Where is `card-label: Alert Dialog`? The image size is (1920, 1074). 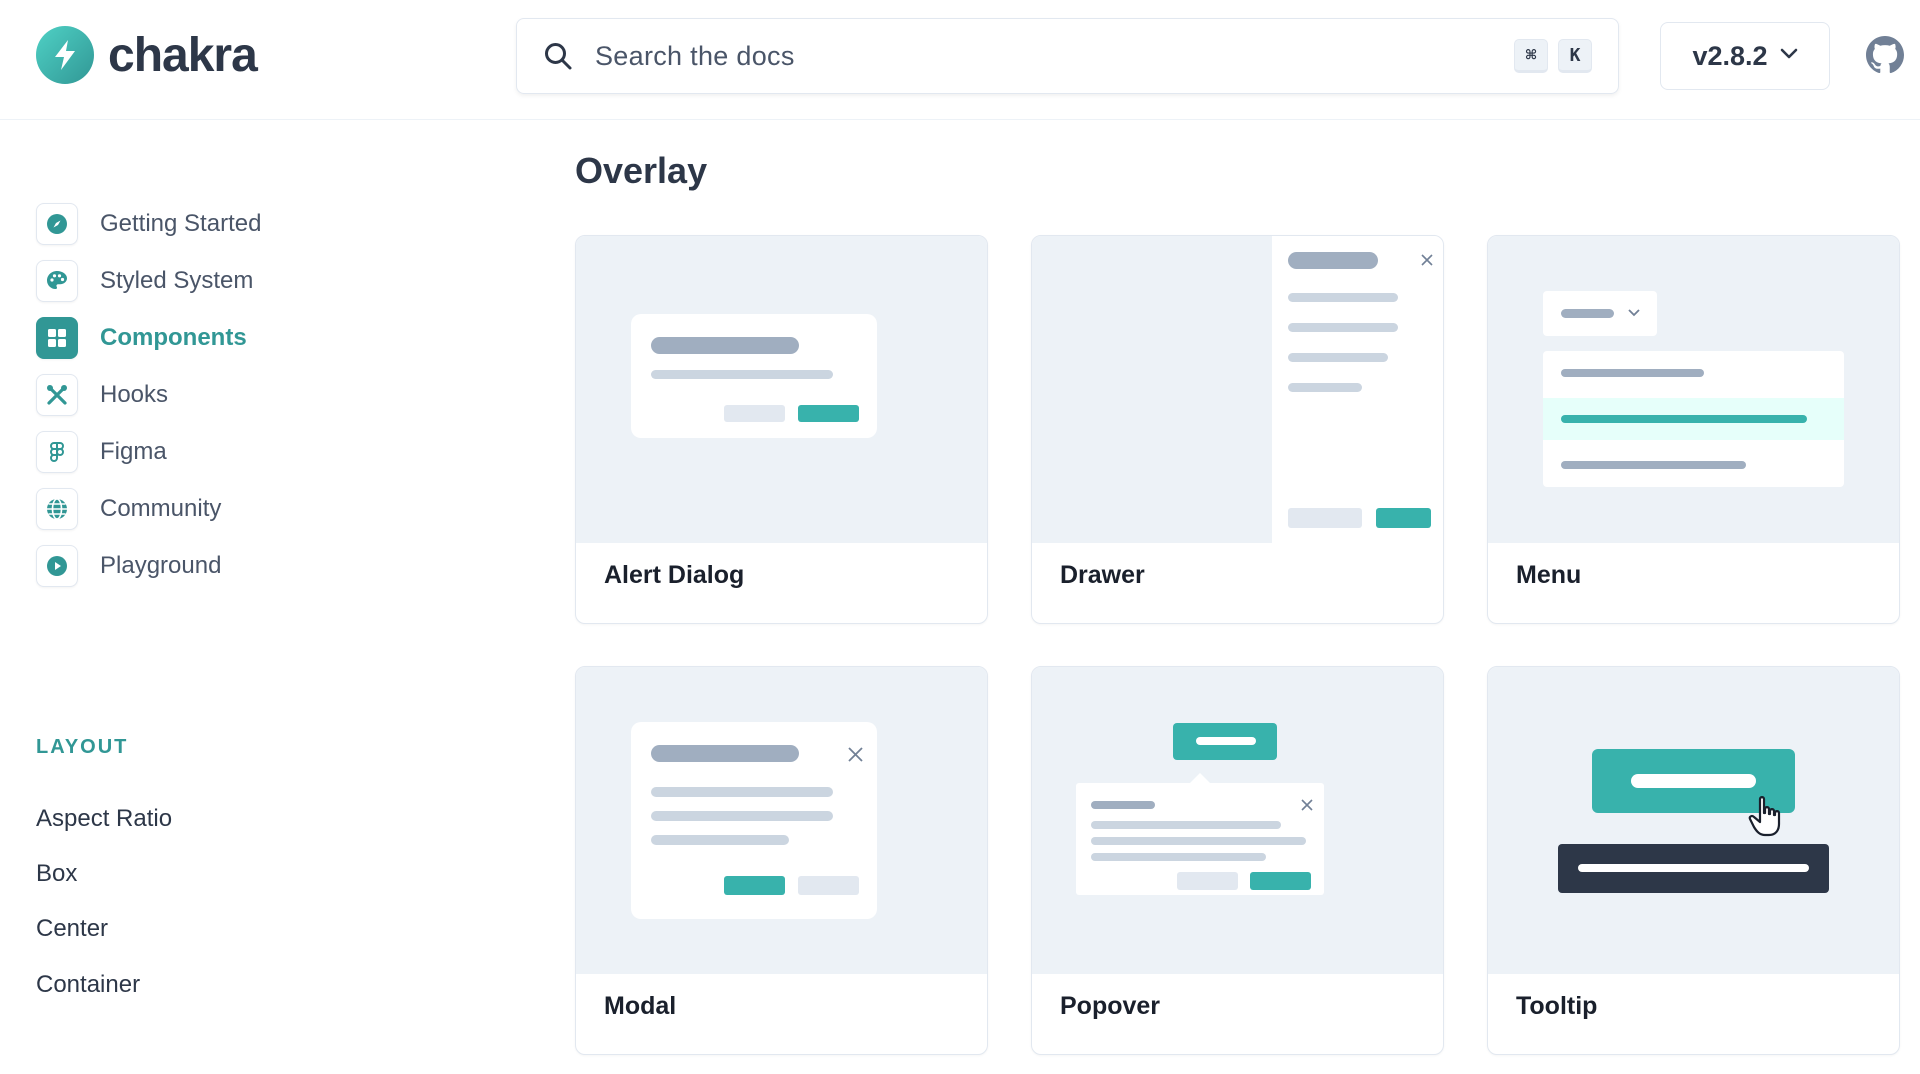
card-label: Alert Dialog is located at coordinates (674, 575).